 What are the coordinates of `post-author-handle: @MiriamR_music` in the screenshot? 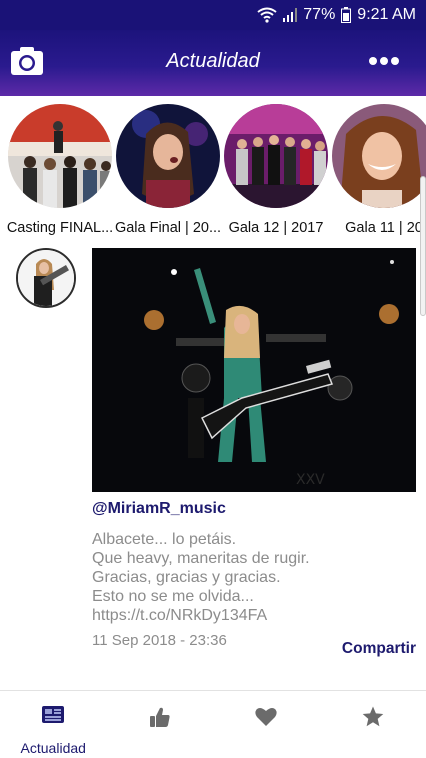 It's located at (159, 509).